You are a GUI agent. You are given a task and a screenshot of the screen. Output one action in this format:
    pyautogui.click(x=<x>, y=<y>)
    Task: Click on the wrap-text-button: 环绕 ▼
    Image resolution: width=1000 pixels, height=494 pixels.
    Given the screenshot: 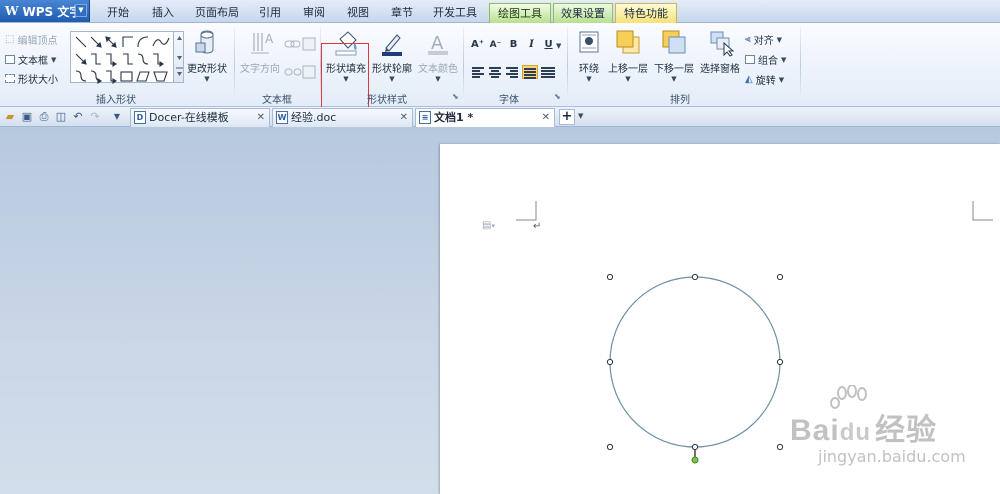 What is the action you would take?
    pyautogui.click(x=589, y=56)
    